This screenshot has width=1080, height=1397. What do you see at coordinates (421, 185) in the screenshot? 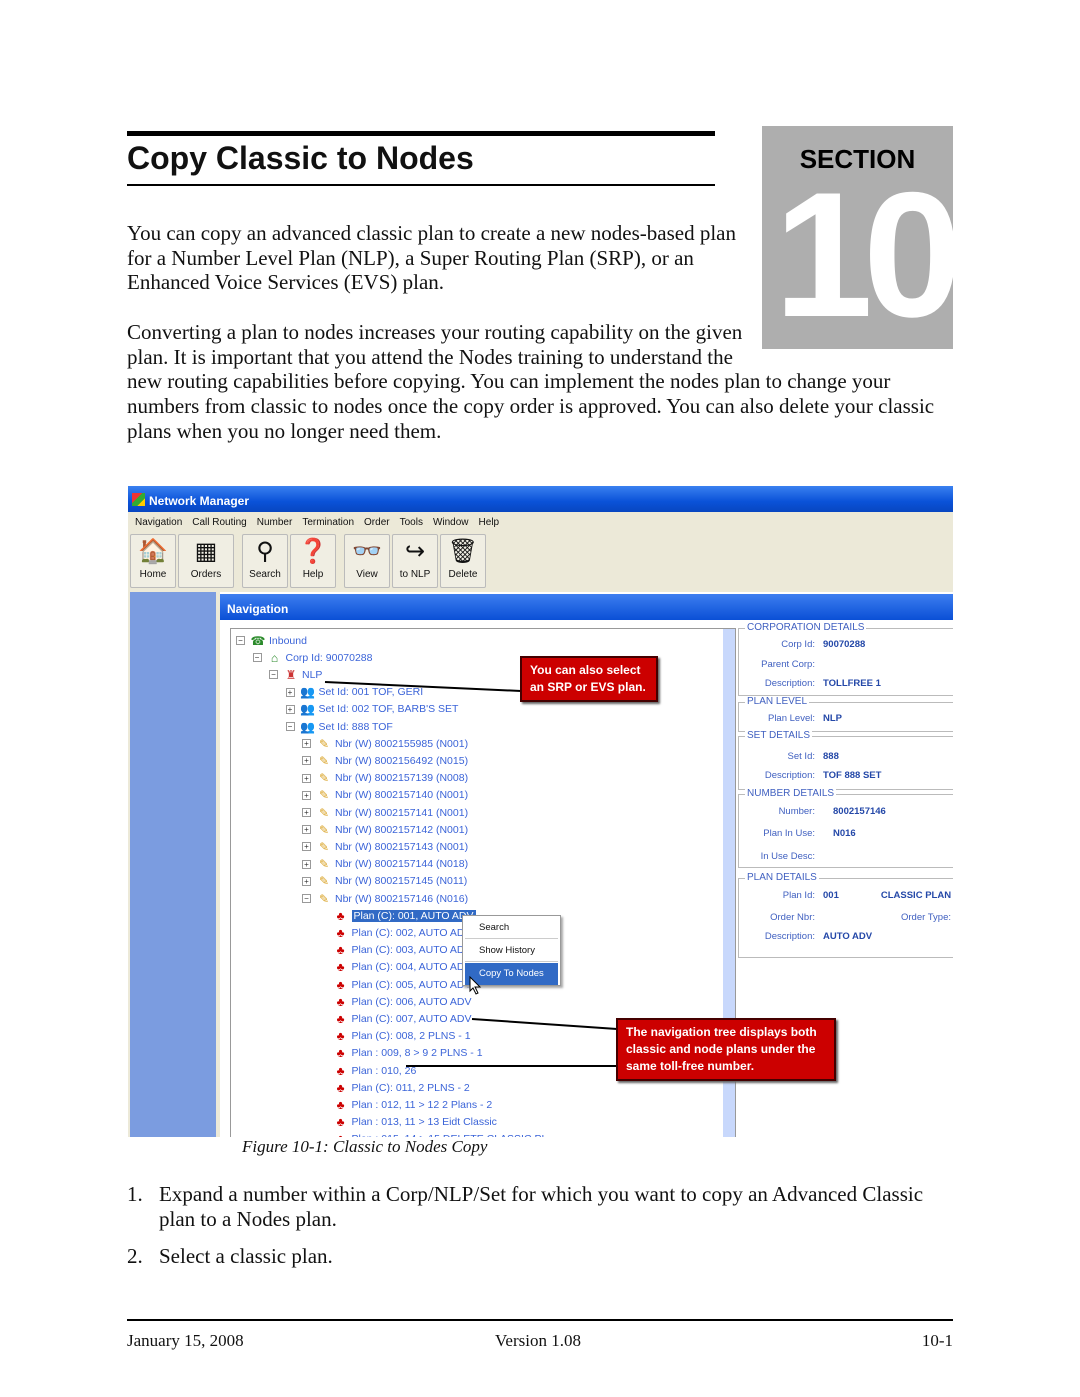
I see `title-underline` at bounding box center [421, 185].